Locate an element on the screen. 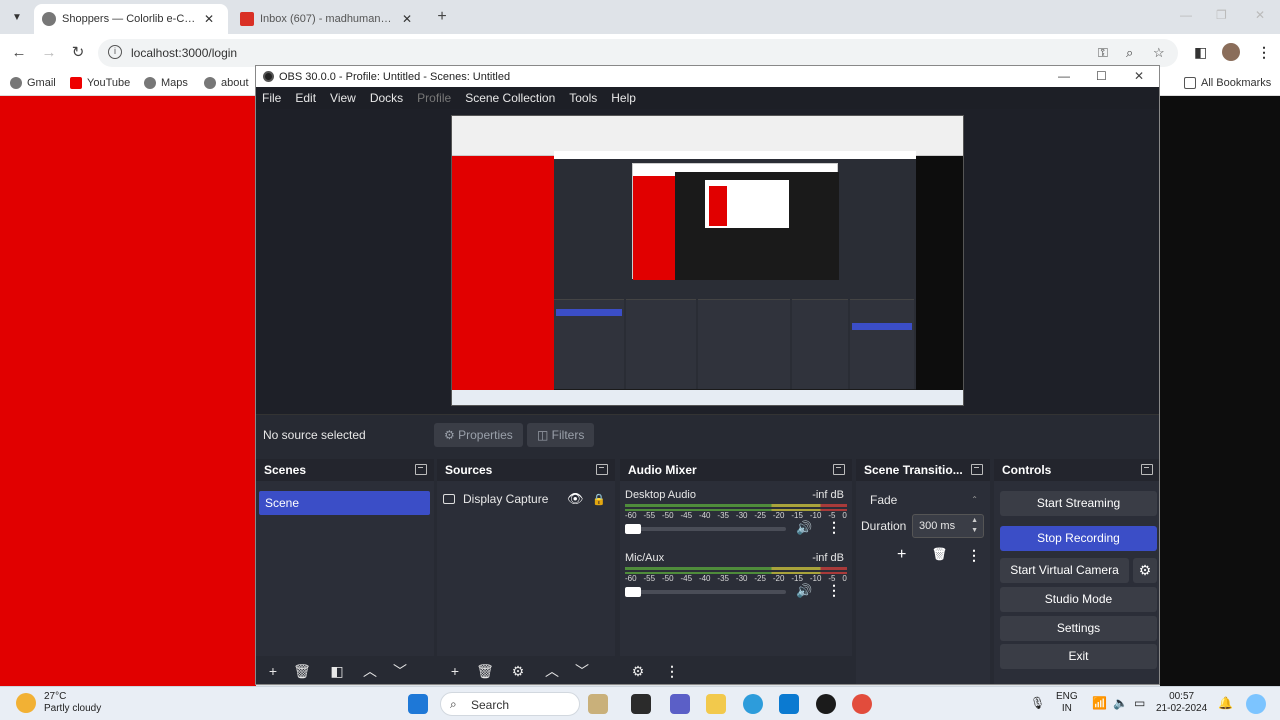 The image size is (1280, 720). notification-bell-icon: 🔔 is located at coordinates (1225, 703).